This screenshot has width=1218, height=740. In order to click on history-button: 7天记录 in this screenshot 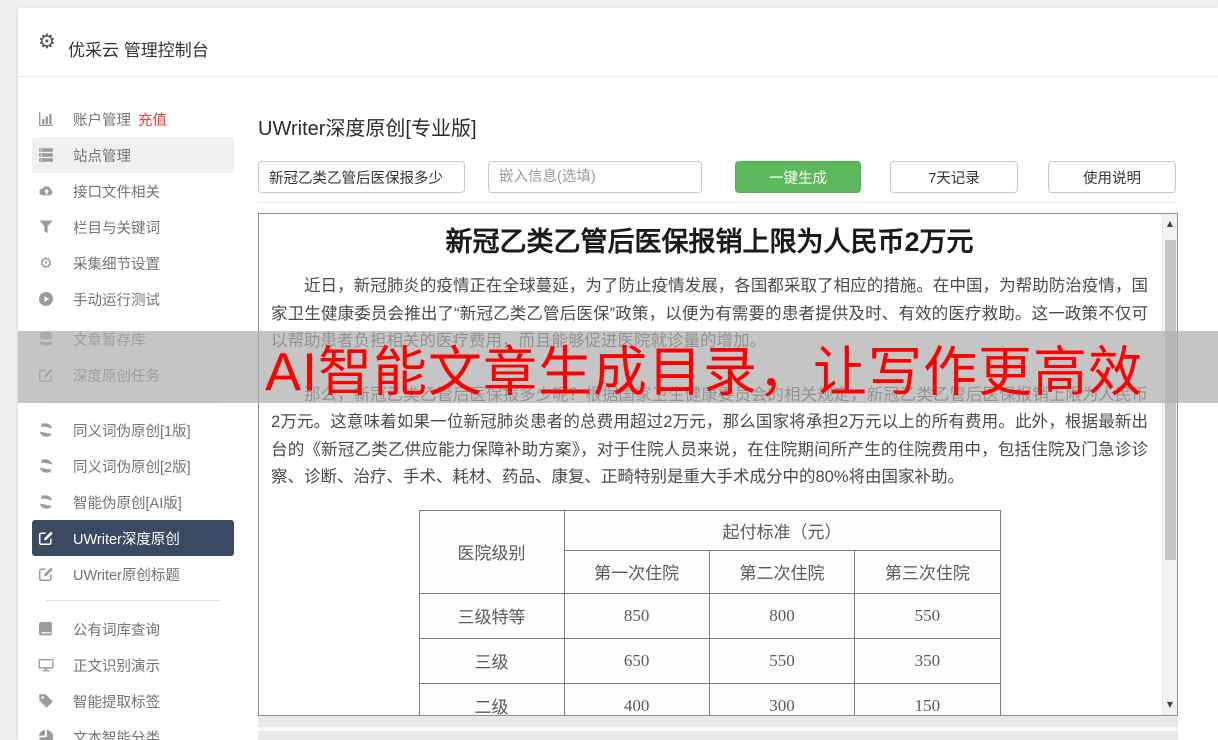, I will do `click(954, 177)`.